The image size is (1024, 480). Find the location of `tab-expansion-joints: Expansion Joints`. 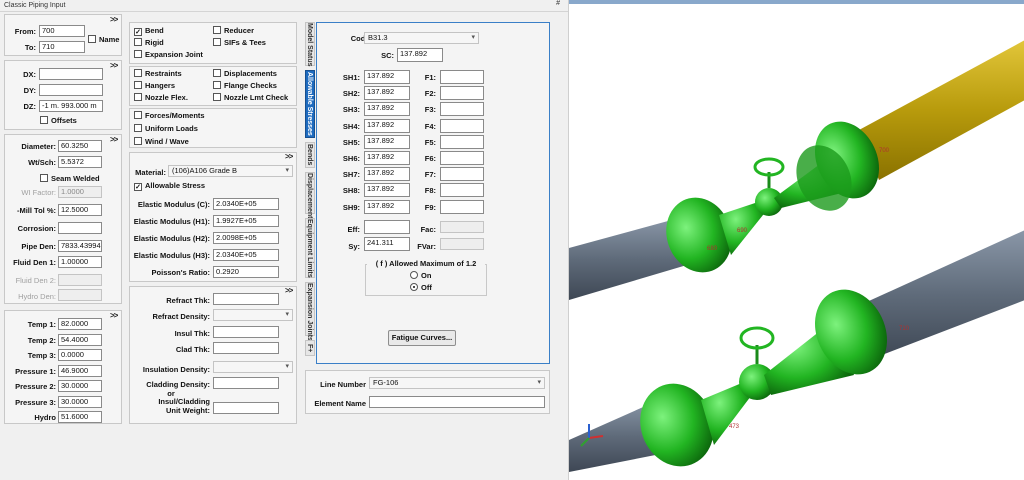

tab-expansion-joints: Expansion Joints is located at coordinates (310, 311).